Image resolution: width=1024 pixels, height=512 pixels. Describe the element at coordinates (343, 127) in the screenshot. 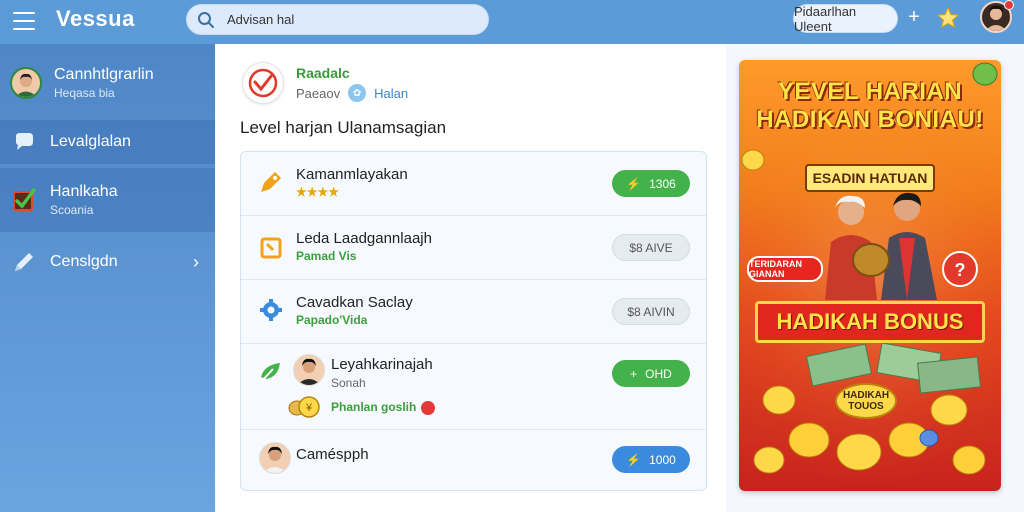

I see `section-title: Level harjan Ulanamsagian` at that location.